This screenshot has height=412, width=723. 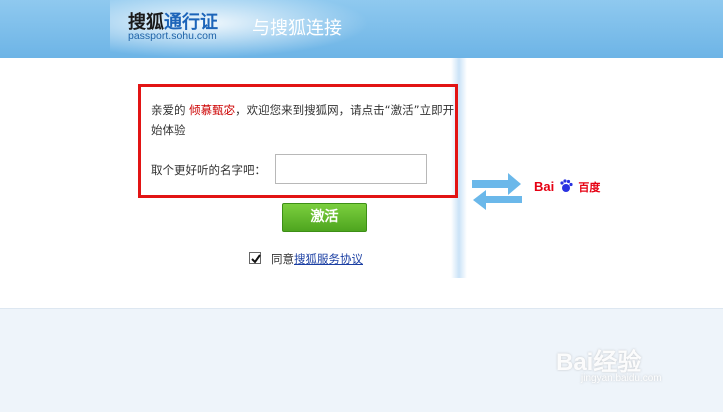 What do you see at coordinates (324, 217) in the screenshot?
I see `activate-button: 激活` at bounding box center [324, 217].